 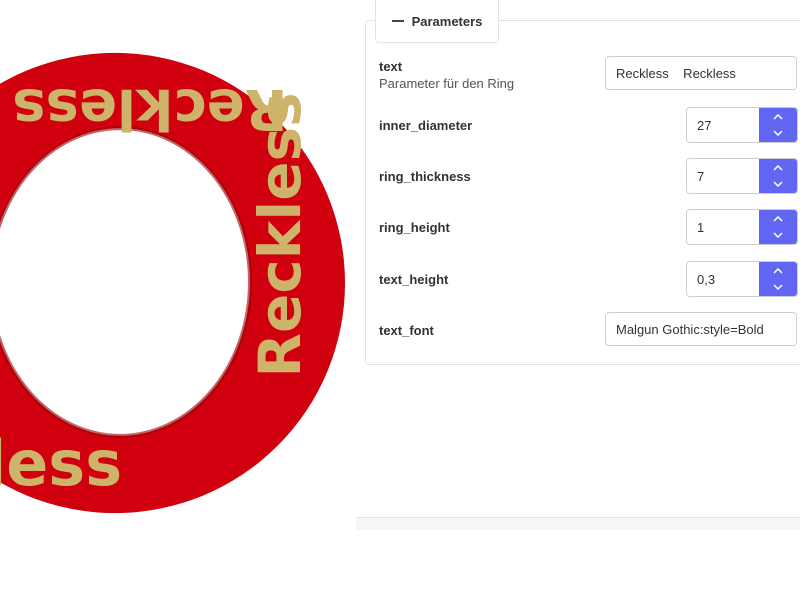 I want to click on ring-thickness-spin, so click(x=778, y=176).